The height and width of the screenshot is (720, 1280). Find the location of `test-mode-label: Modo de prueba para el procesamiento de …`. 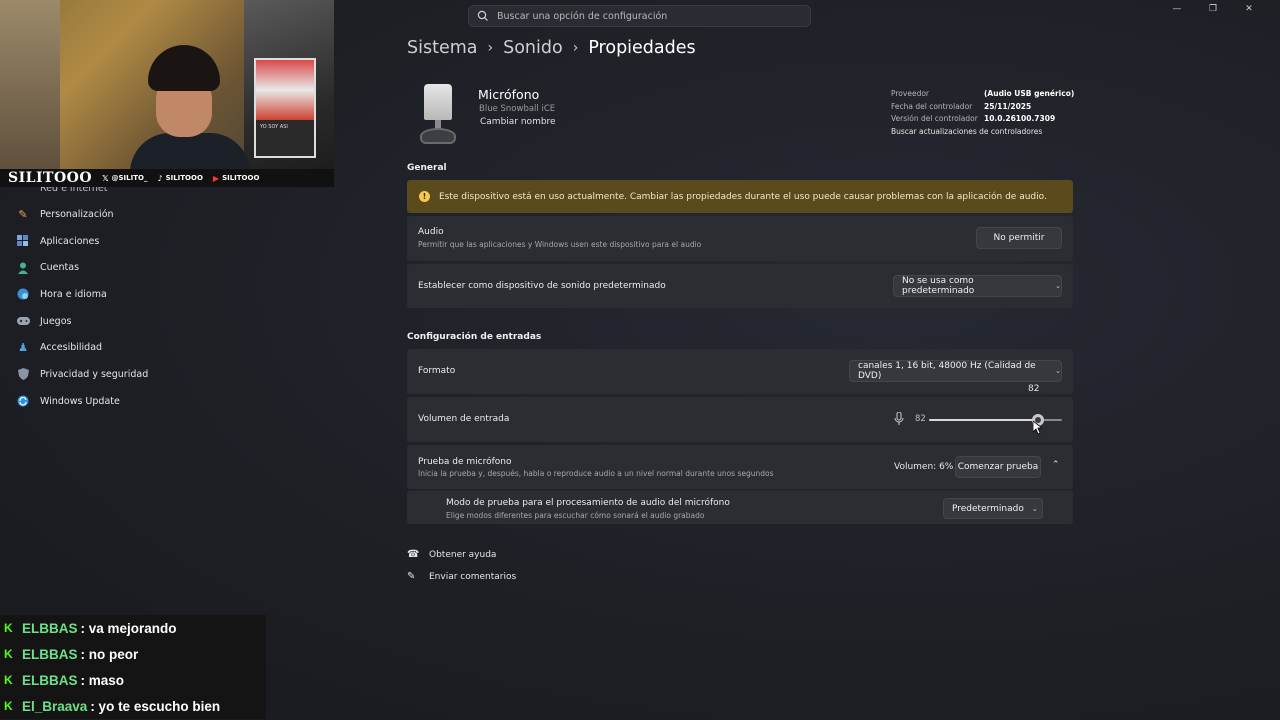

test-mode-label: Modo de prueba para el procesamiento de … is located at coordinates (588, 503).